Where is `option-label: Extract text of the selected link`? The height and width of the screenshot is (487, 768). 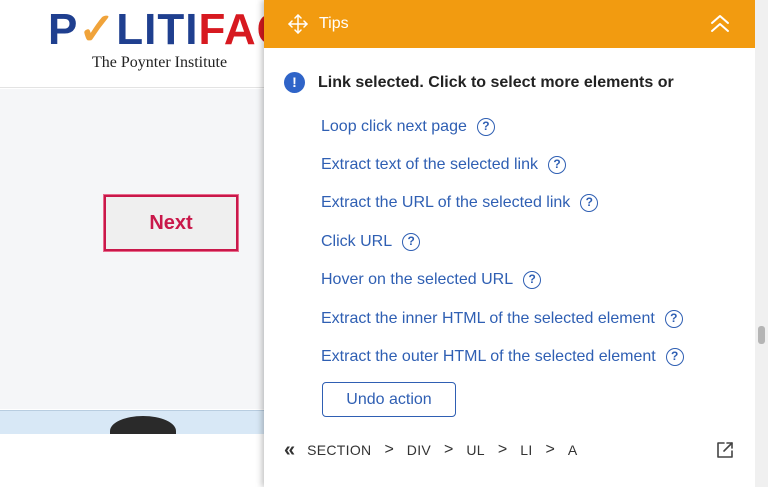
option-label: Extract text of the selected link is located at coordinates (429, 165).